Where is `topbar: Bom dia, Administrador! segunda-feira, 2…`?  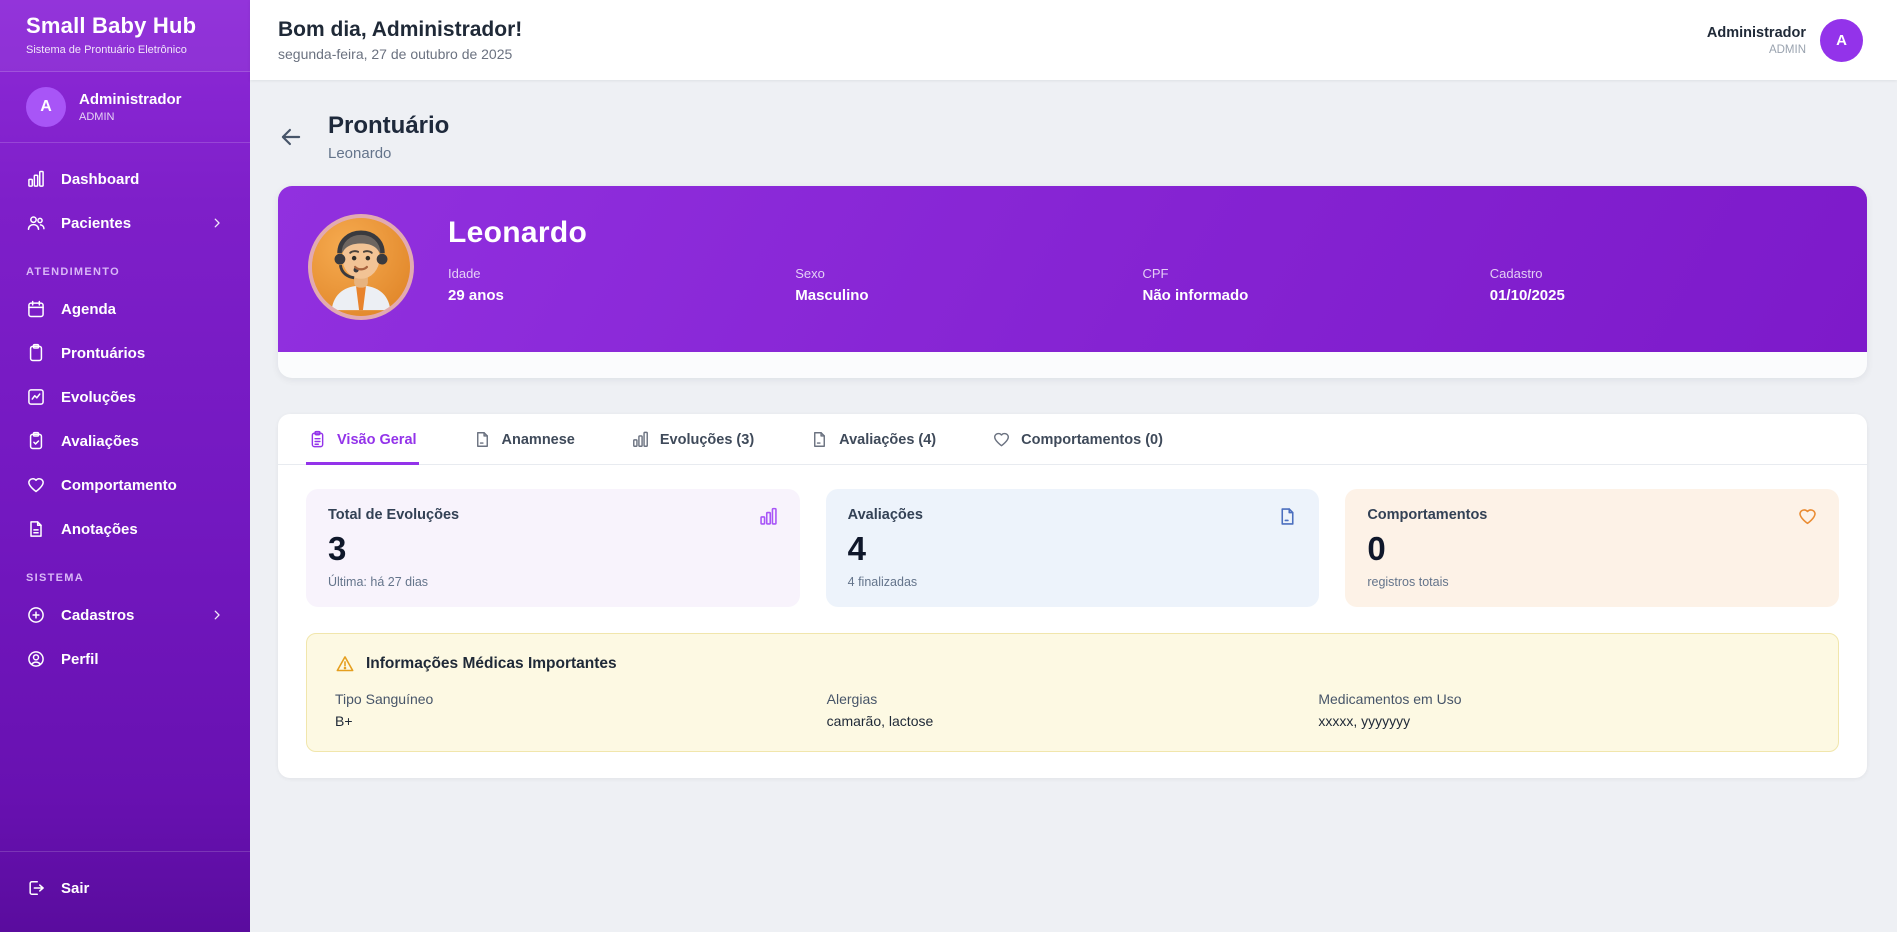 topbar: Bom dia, Administrador! segunda-feira, 2… is located at coordinates (1073, 40).